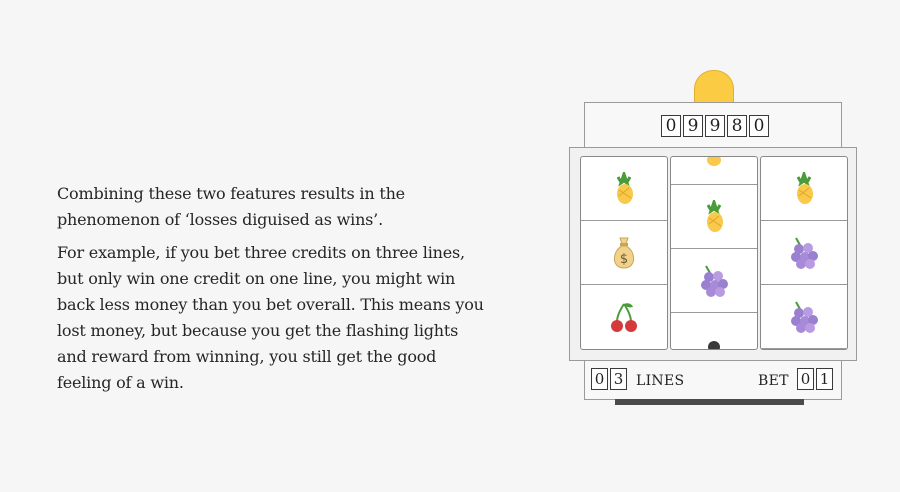 The height and width of the screenshot is (492, 900). What do you see at coordinates (714, 345) in the screenshot?
I see `person-icon` at bounding box center [714, 345].